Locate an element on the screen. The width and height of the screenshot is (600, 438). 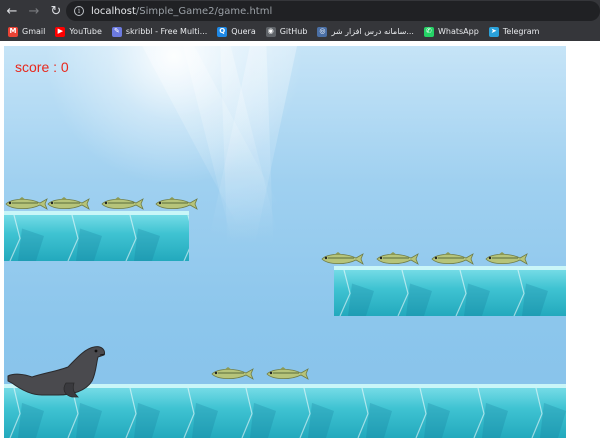
url-path: /Simple_Game2/game.html is located at coordinates (204, 11).